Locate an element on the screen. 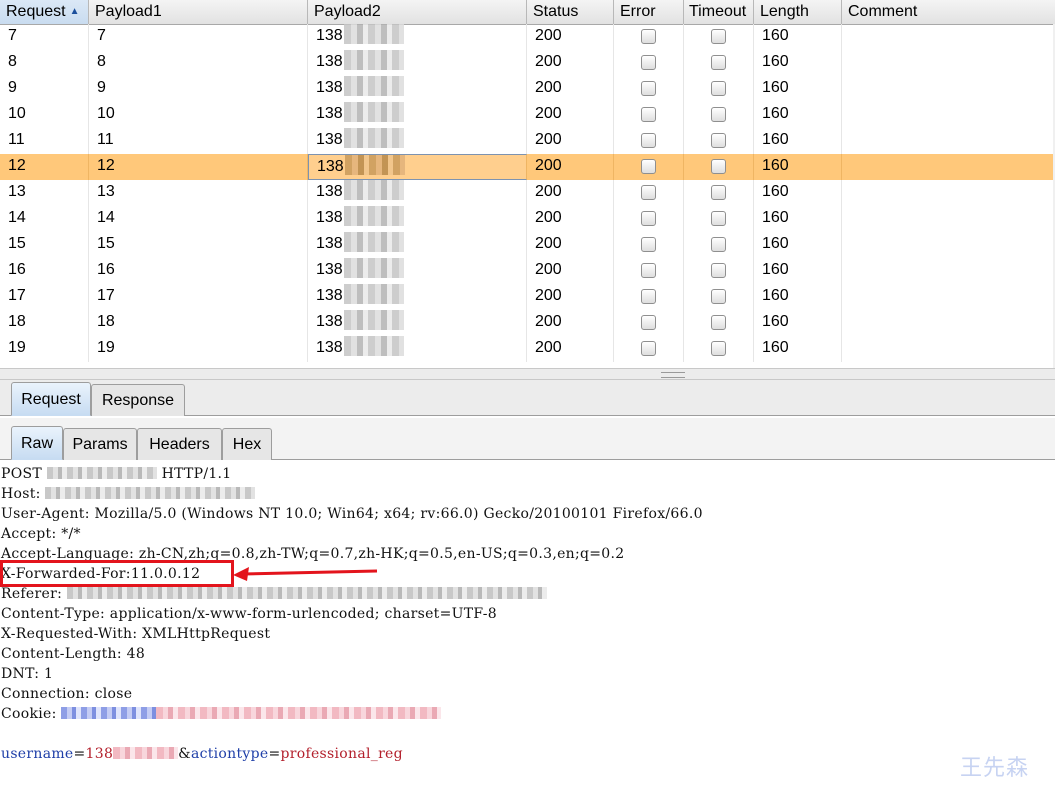 The width and height of the screenshot is (1055, 796). tab-params: Params is located at coordinates (100, 444).